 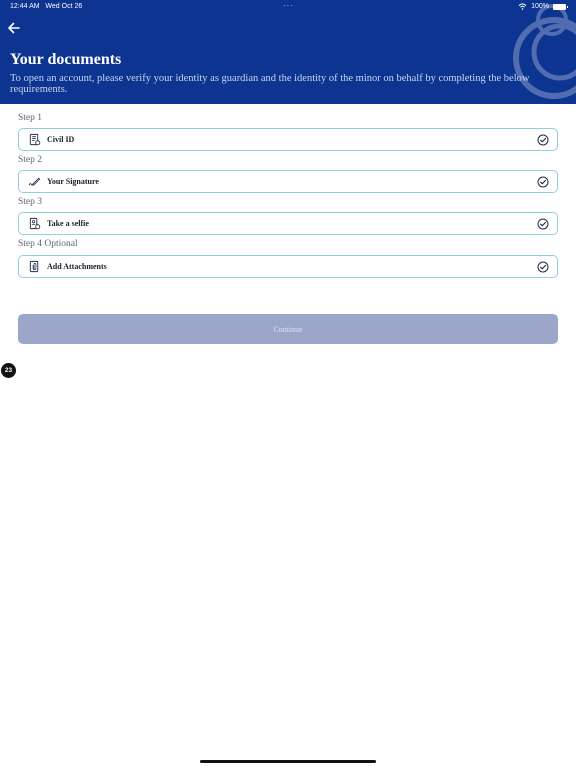 What do you see at coordinates (68, 223) in the screenshot?
I see `step-3-title: Take a selfie` at bounding box center [68, 223].